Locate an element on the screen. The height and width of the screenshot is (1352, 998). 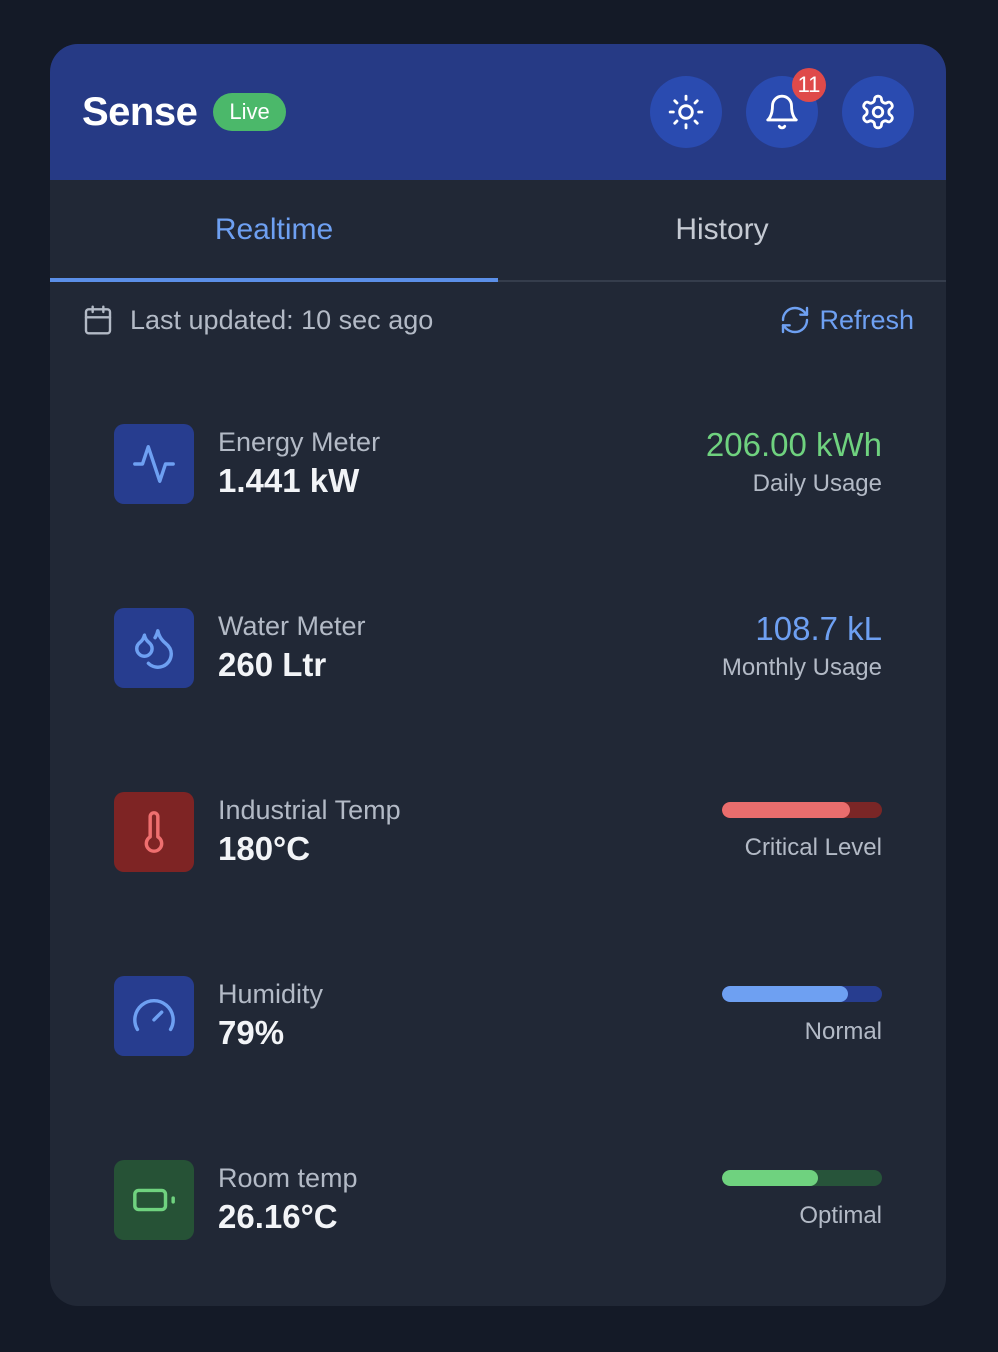
sensor-name: Water Meter is located at coordinates (292, 626).